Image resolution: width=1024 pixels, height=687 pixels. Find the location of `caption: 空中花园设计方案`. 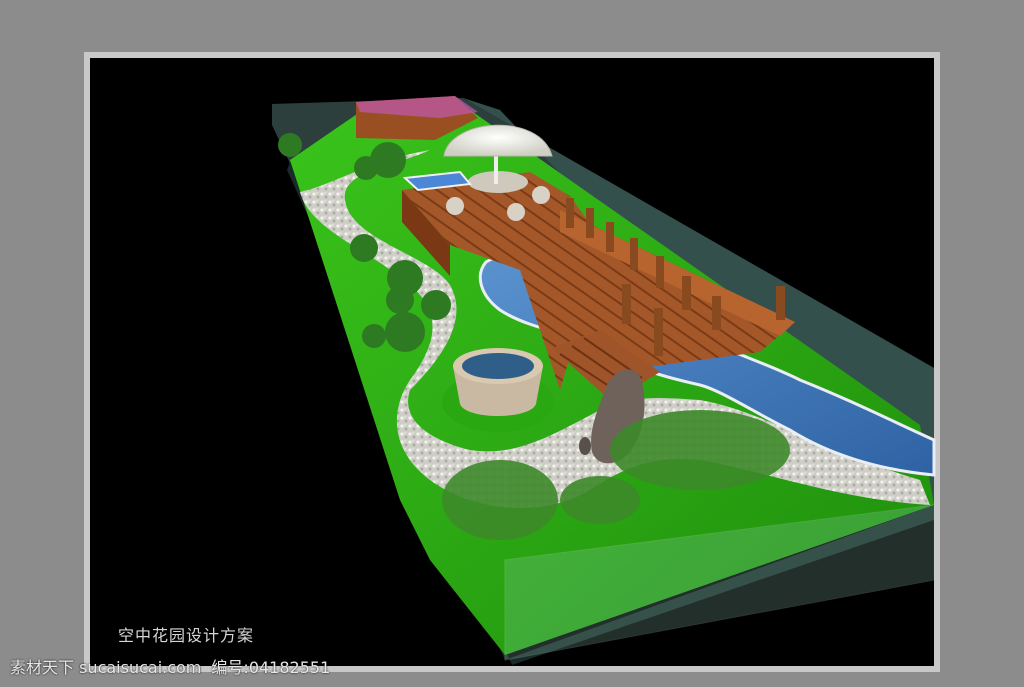

caption: 空中花园设计方案 is located at coordinates (186, 635).